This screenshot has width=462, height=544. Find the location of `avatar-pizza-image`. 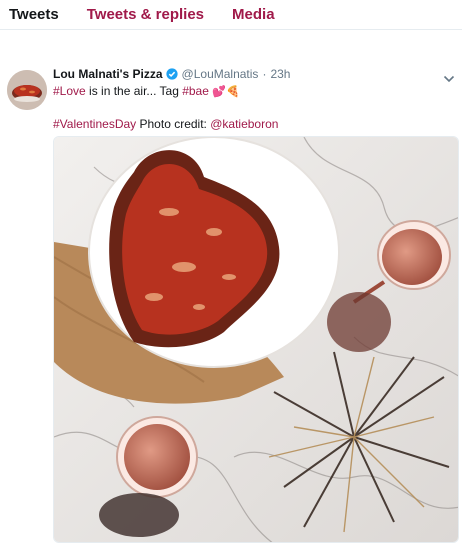

avatar-pizza-image is located at coordinates (27, 90).